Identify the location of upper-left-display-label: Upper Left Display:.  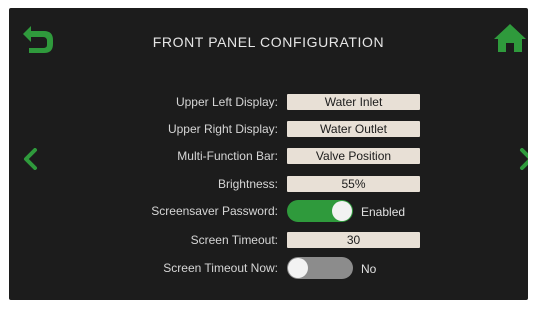
(226, 102).